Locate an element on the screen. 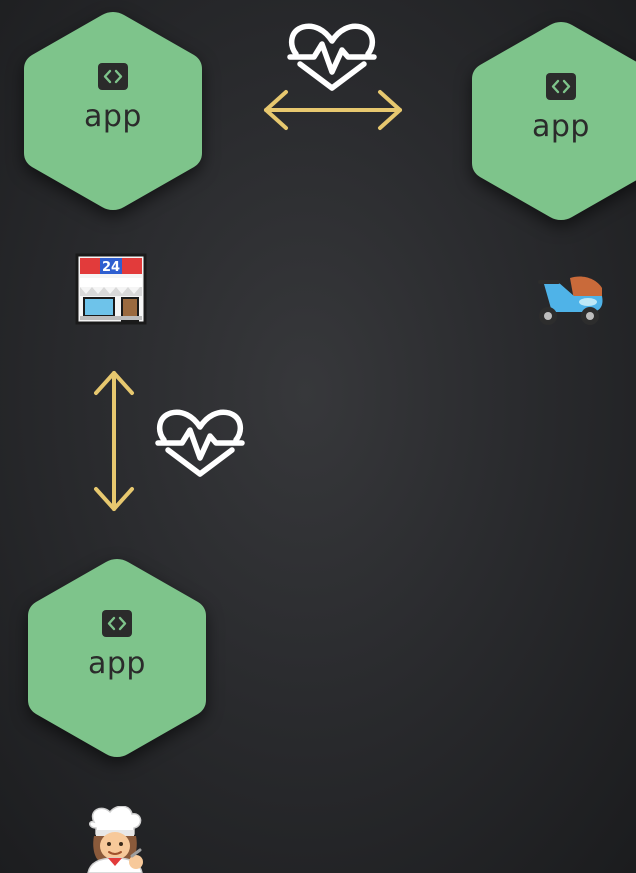 This screenshot has height=873, width=636. vertical-double-arrow is located at coordinates (114, 441).